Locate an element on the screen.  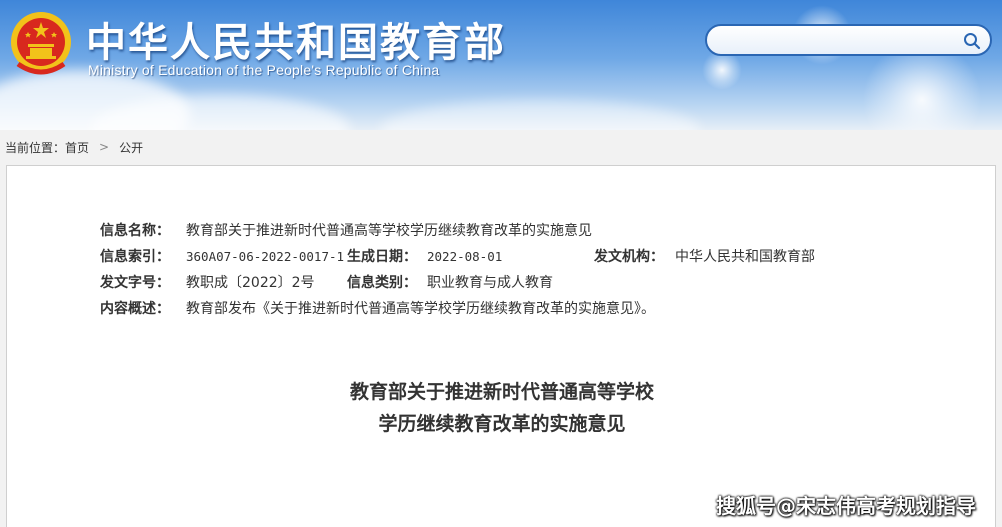
info-label-number: 发文字号： is located at coordinates (135, 283).